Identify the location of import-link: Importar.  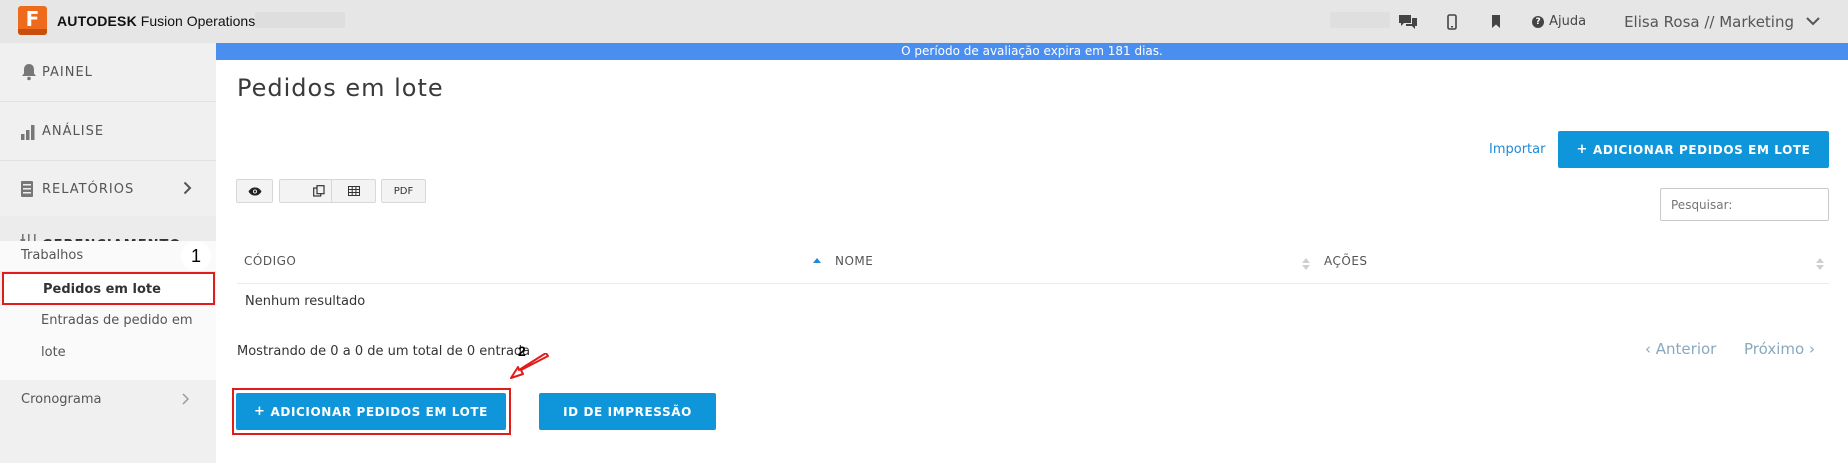
(1517, 149).